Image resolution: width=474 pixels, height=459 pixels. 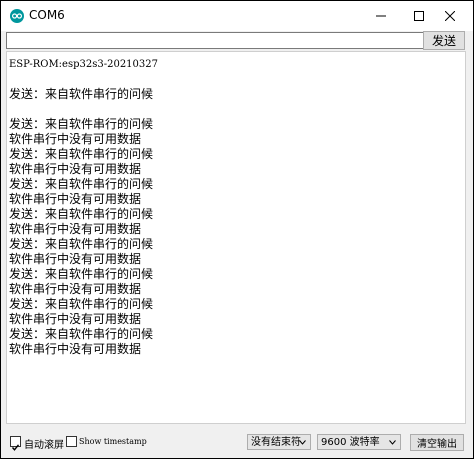 I want to click on timestamp-checkbox, so click(x=71, y=441).